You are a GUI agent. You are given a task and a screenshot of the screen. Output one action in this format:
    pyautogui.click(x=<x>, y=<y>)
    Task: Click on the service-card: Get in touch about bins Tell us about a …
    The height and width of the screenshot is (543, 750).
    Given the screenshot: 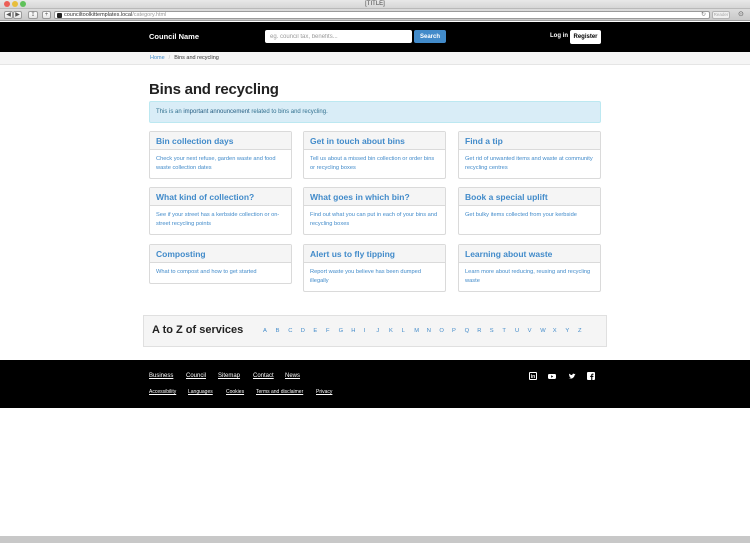 What is the action you would take?
    pyautogui.click(x=374, y=155)
    